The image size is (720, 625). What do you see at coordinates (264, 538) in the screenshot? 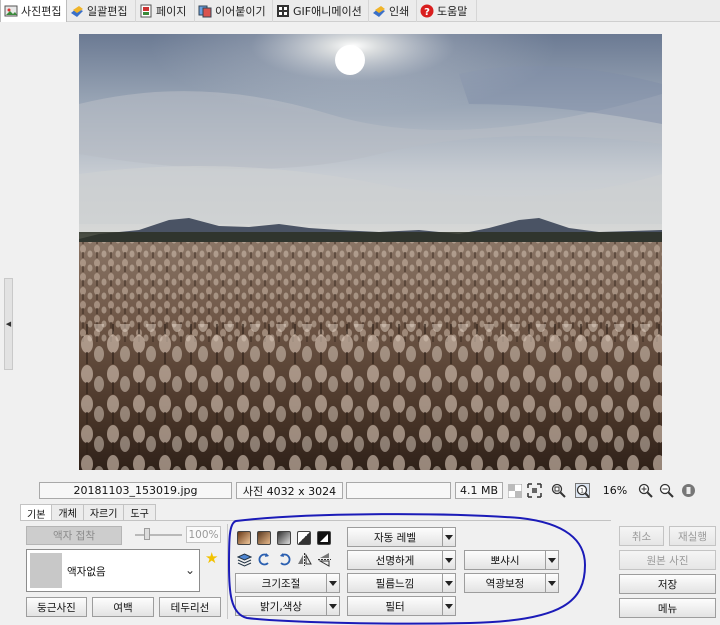
I see `warm-swatch-icon` at bounding box center [264, 538].